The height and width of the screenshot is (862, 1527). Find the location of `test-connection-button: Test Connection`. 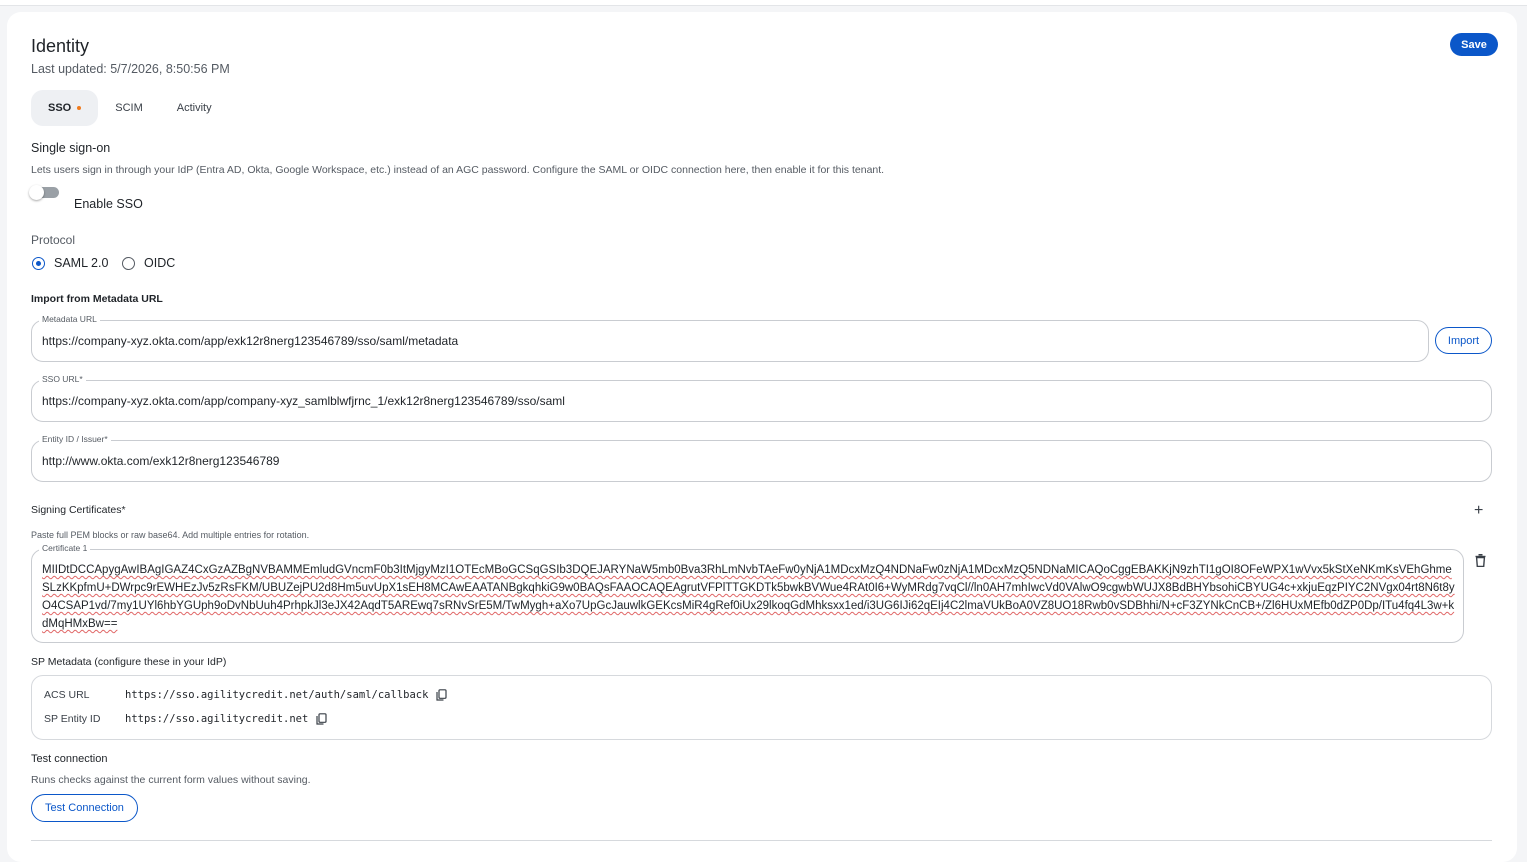

test-connection-button: Test Connection is located at coordinates (84, 808).